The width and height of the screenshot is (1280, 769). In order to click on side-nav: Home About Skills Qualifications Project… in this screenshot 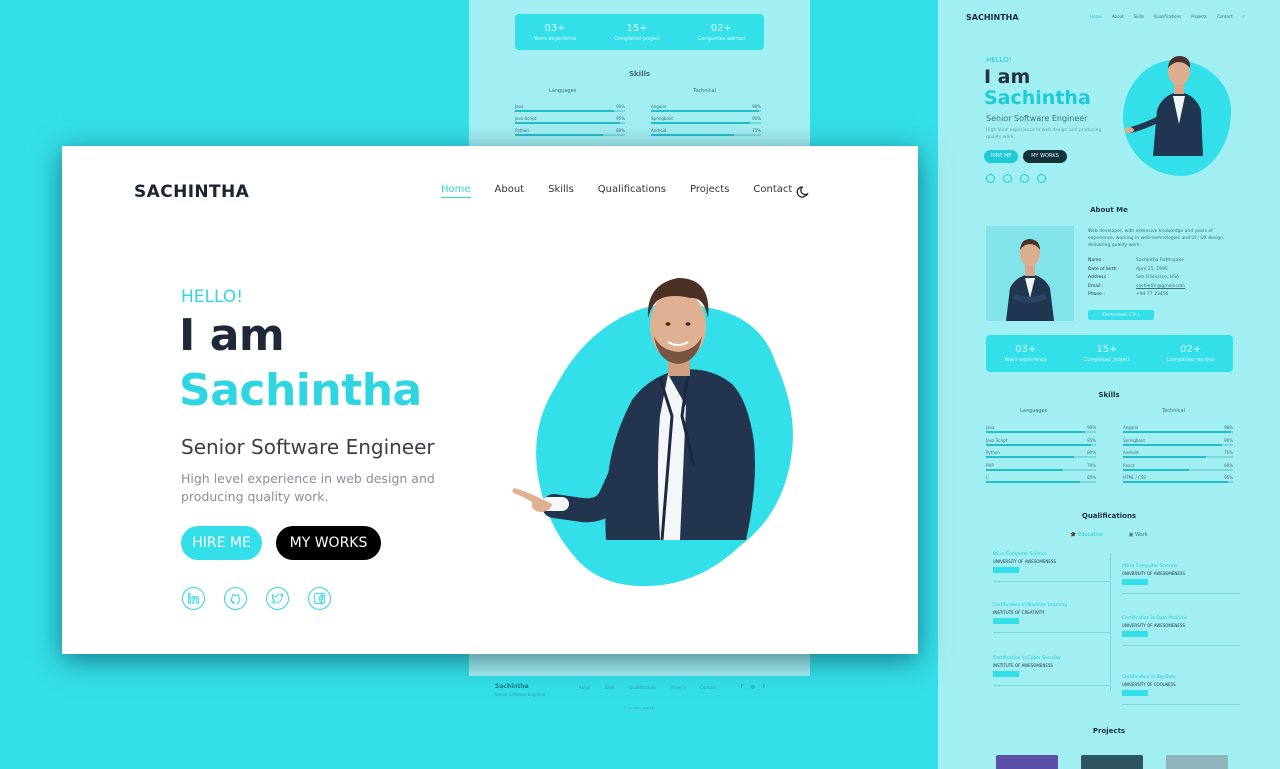, I will do `click(1168, 16)`.